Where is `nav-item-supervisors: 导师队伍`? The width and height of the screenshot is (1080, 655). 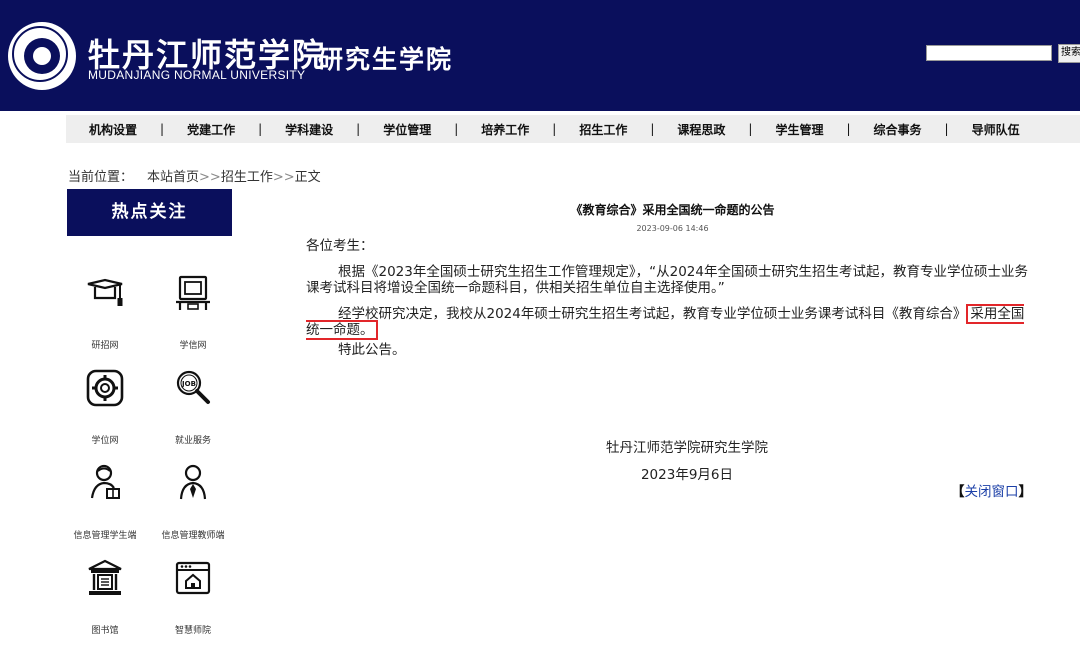 nav-item-supervisors: 导师队伍 is located at coordinates (996, 129).